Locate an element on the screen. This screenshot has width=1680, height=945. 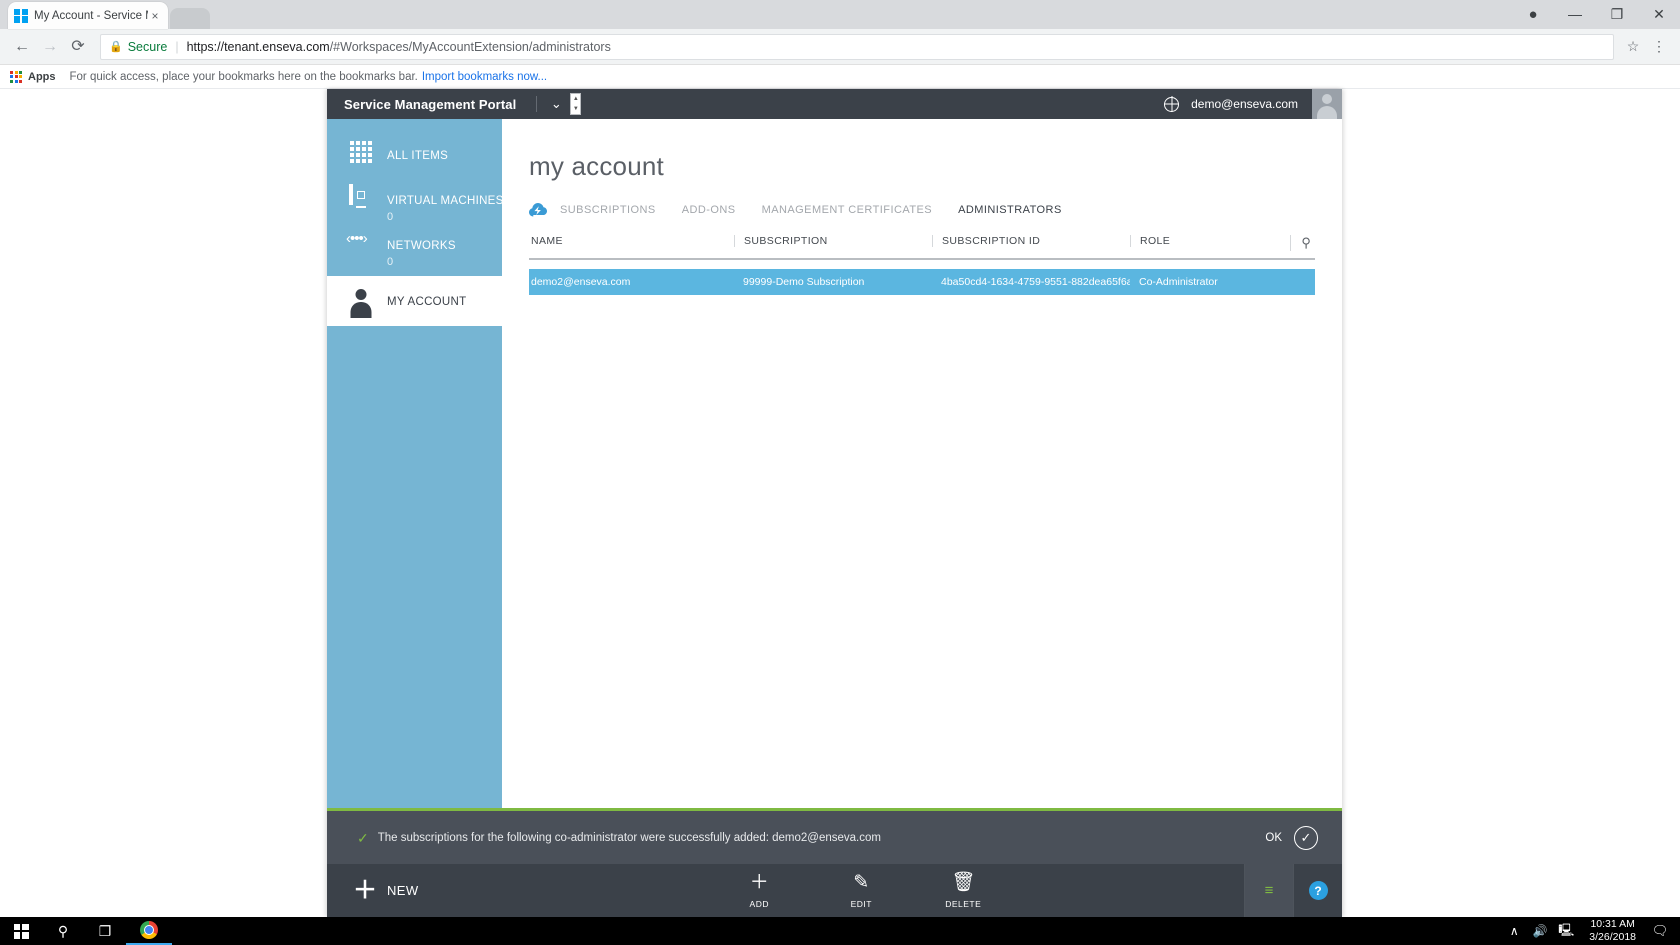
edit-label: EDIT is located at coordinates (861, 904).